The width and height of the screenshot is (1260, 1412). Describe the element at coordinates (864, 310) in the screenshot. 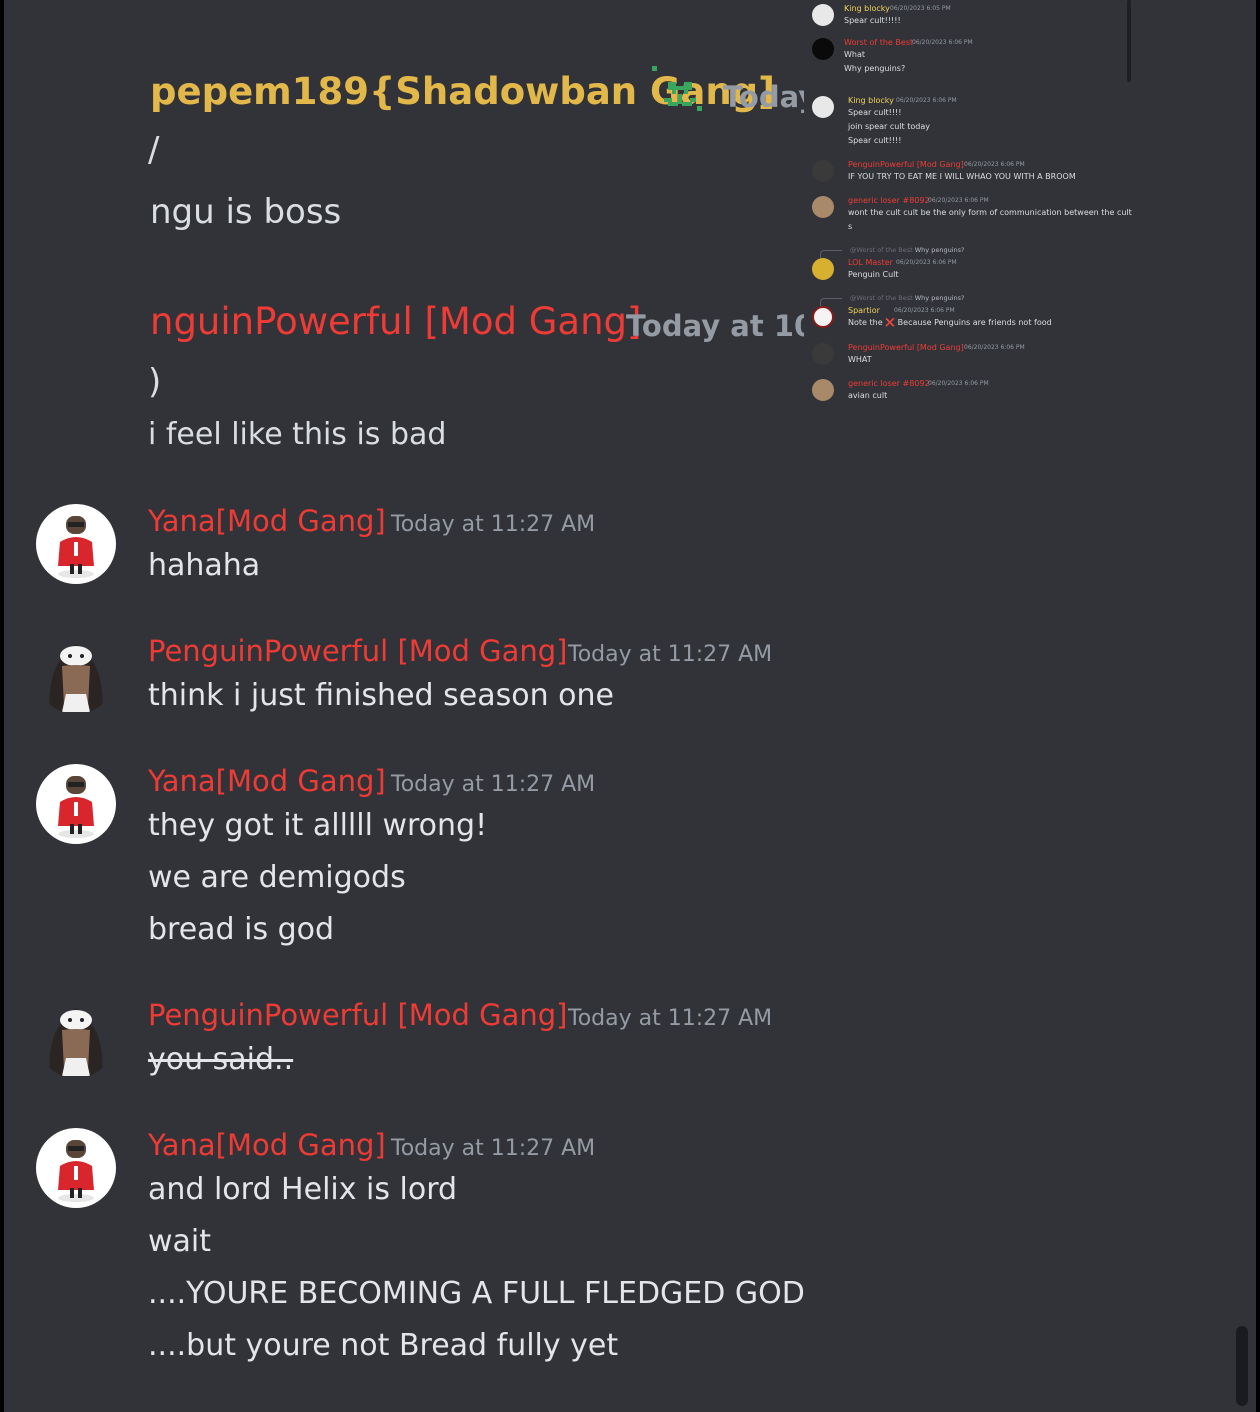

I see `mini-username: Spartior` at that location.